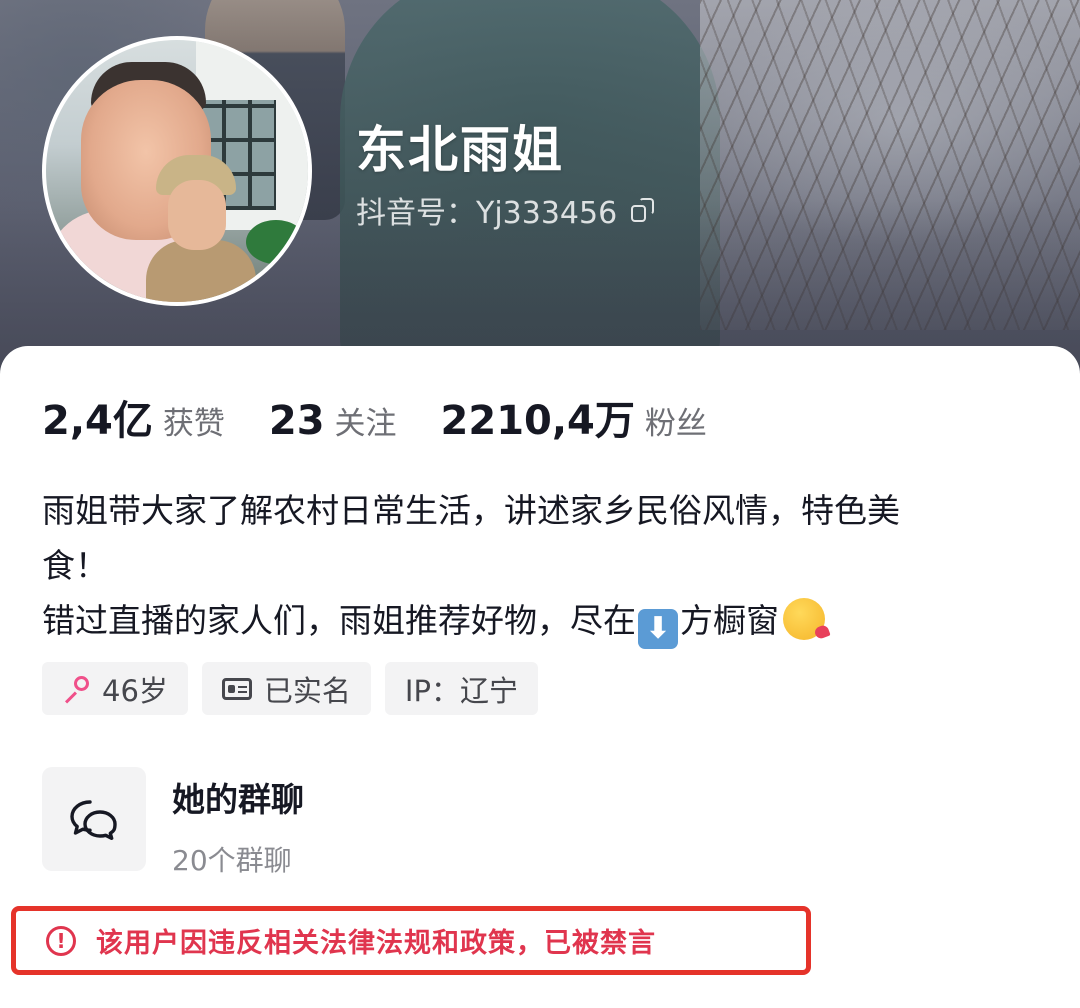 The image size is (1080, 1008). I want to click on tag-label: 已实名, so click(307, 690).